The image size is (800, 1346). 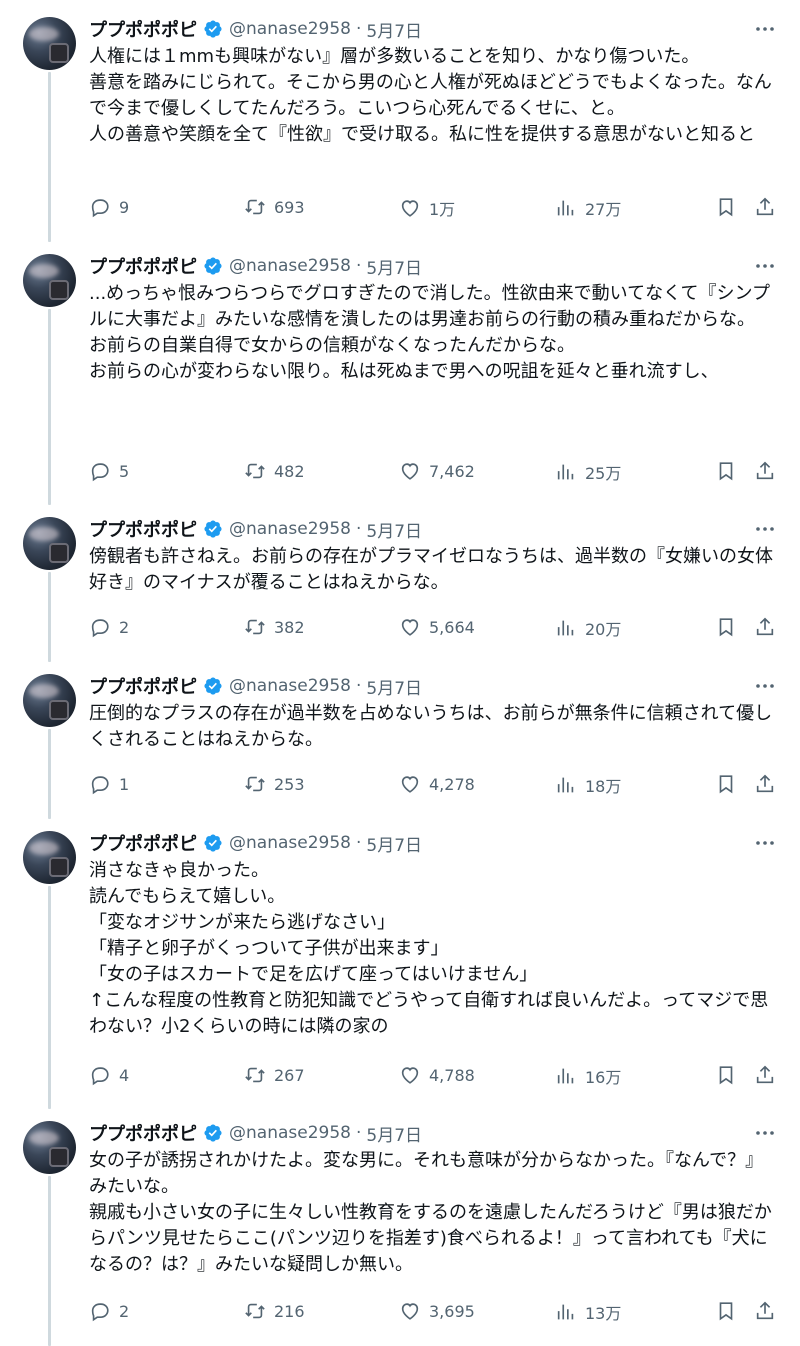 I want to click on retweet-button: 216, so click(x=274, y=1311).